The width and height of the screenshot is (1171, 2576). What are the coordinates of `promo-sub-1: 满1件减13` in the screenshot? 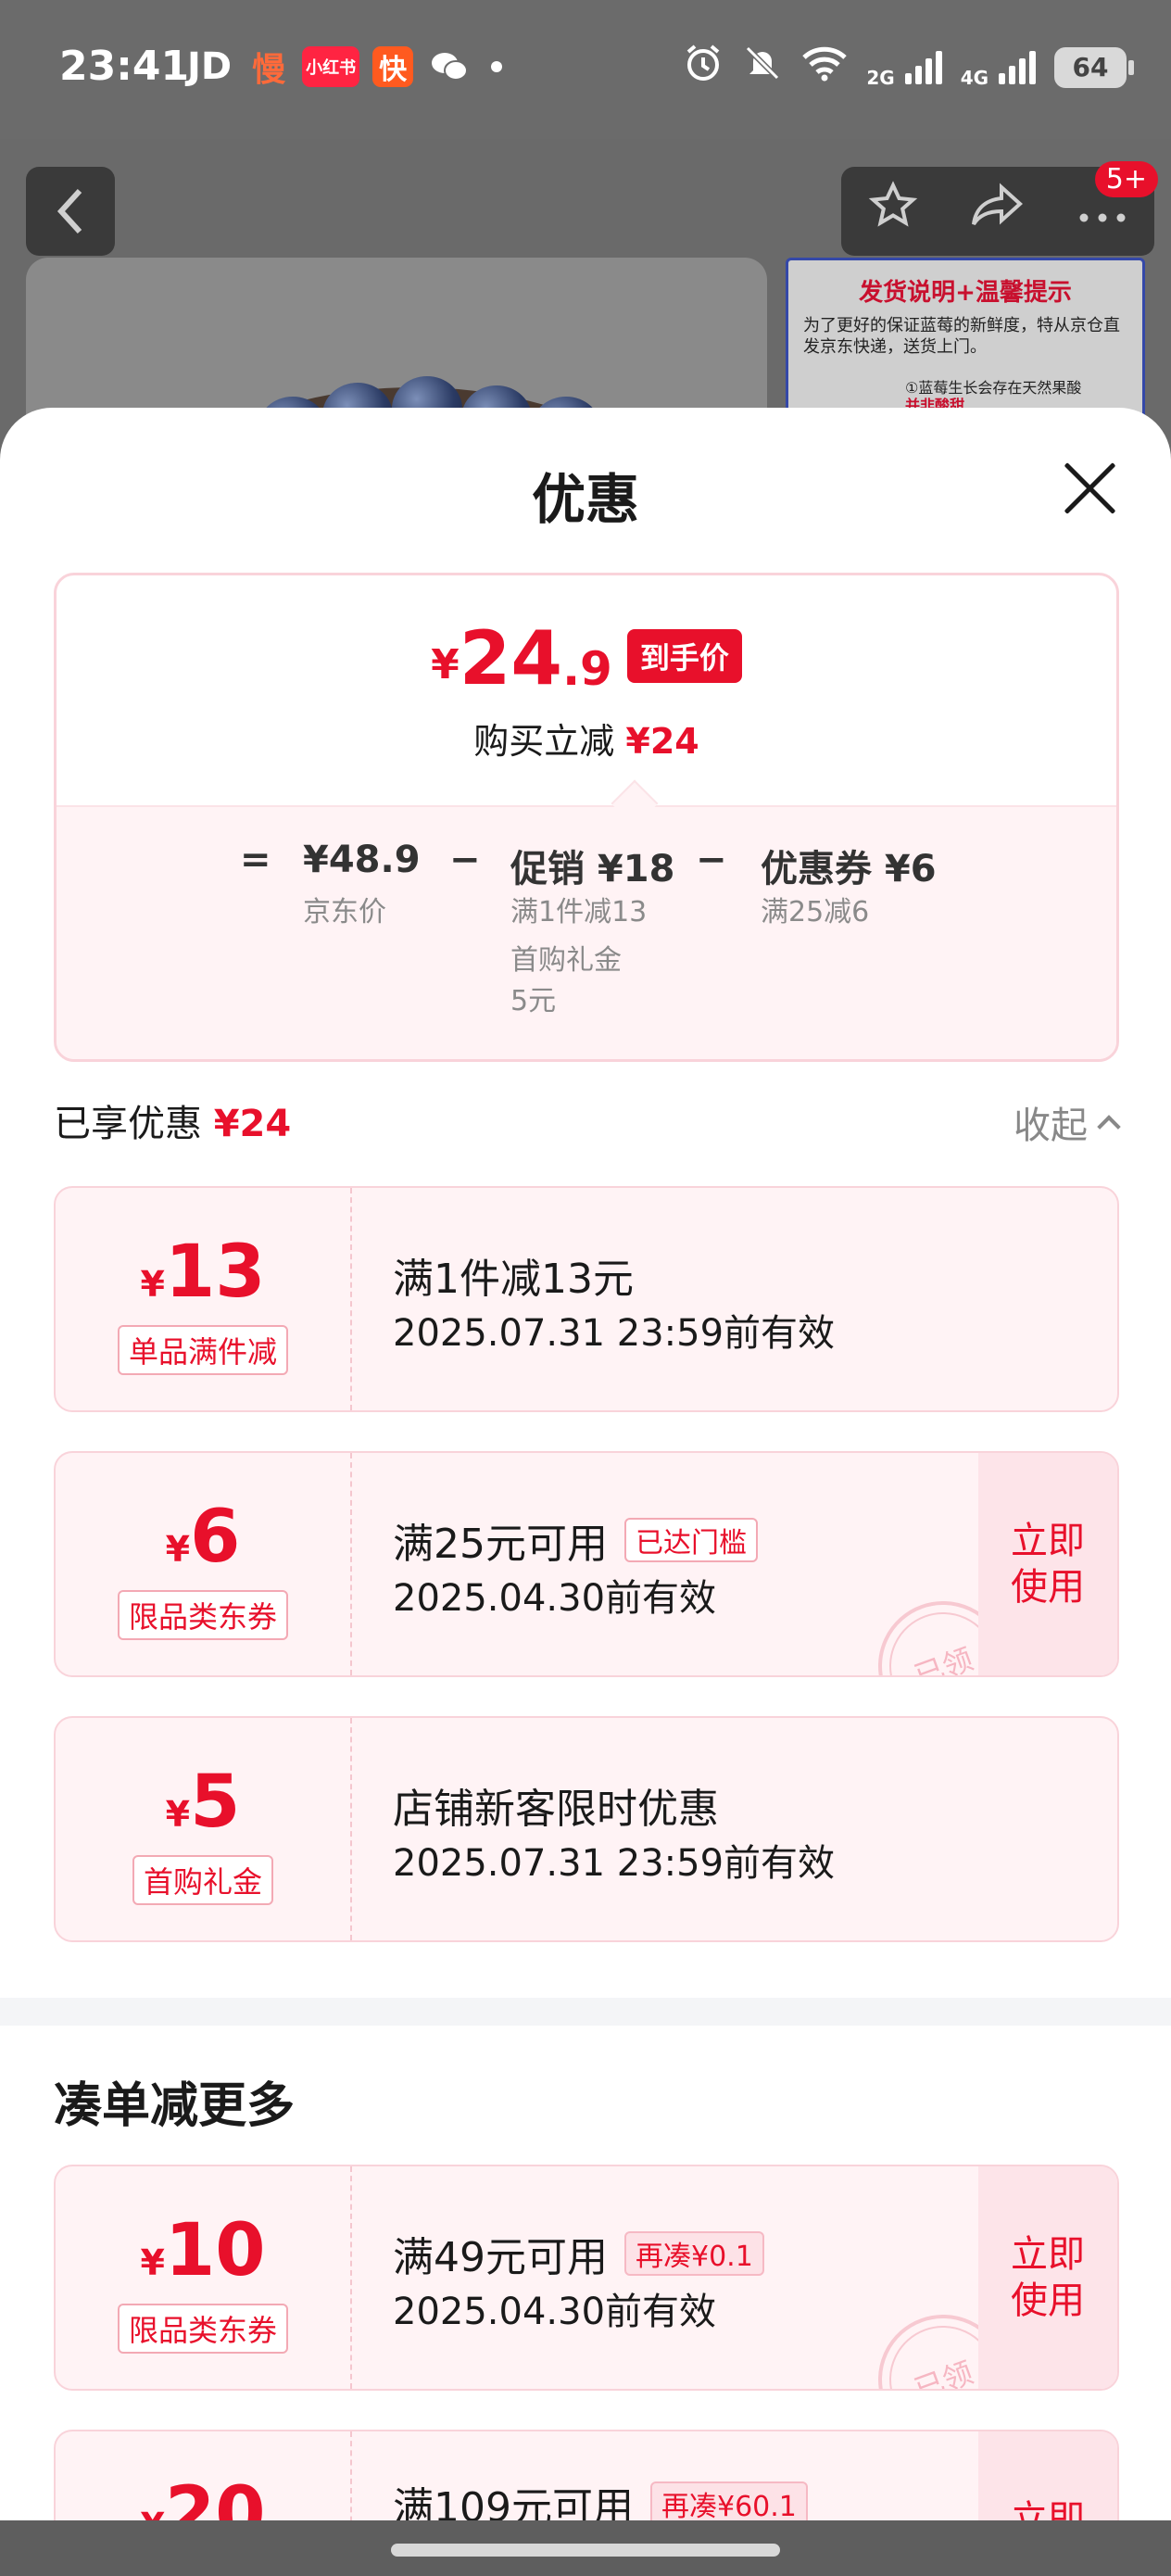 It's located at (579, 912).